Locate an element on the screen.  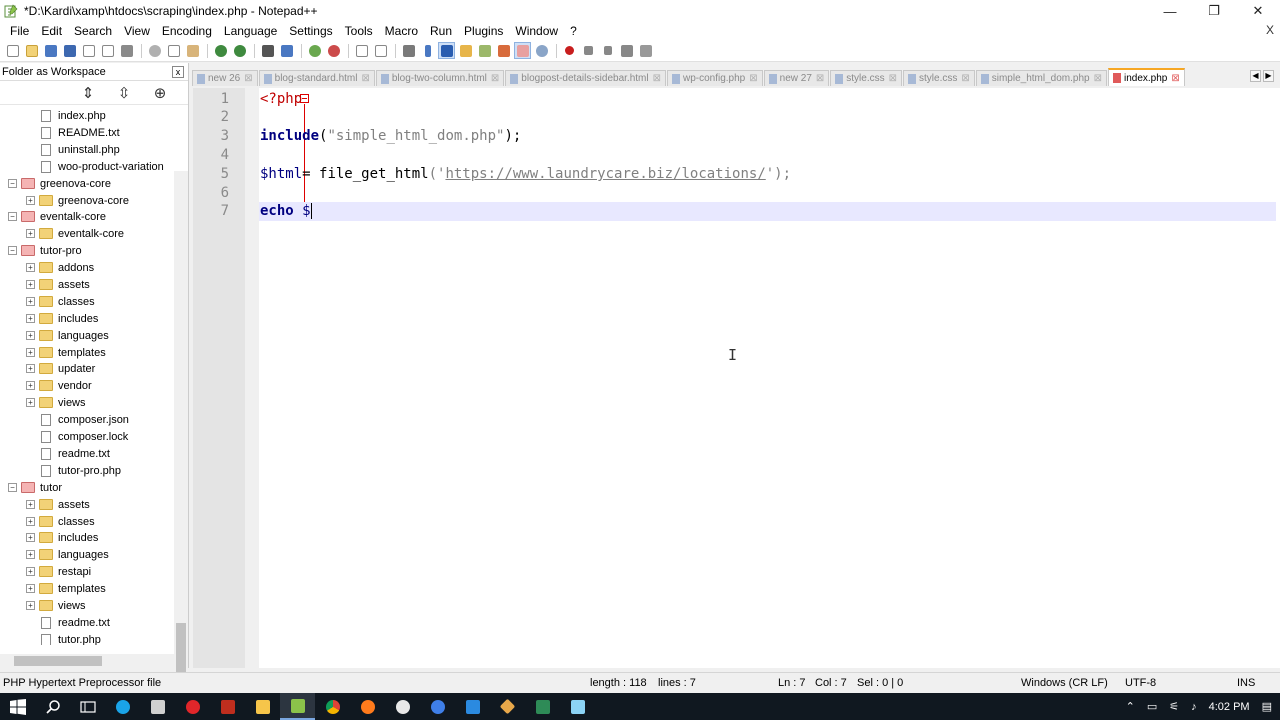
task-view-icon is located at coordinates (87, 706).